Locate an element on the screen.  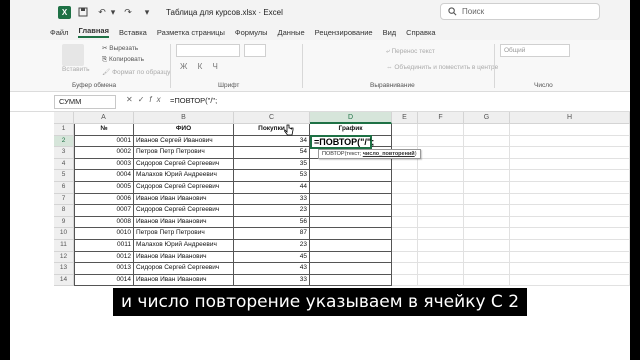
id-cell: 0002 is located at coordinates (104, 153).